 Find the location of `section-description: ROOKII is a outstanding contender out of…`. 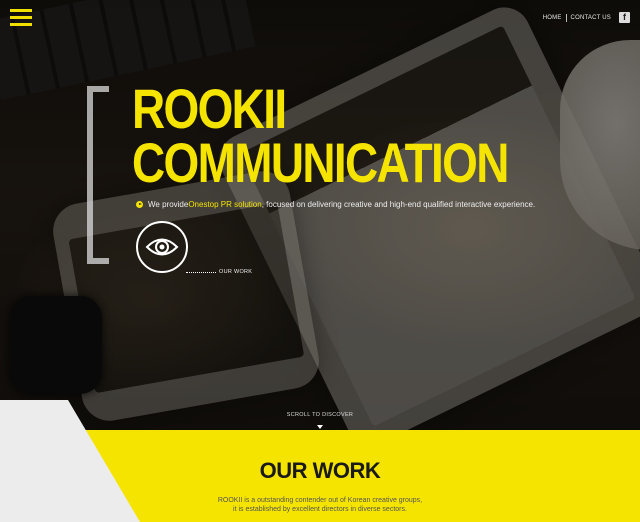

section-description: ROOKII is a outstanding contender out of… is located at coordinates (320, 505).